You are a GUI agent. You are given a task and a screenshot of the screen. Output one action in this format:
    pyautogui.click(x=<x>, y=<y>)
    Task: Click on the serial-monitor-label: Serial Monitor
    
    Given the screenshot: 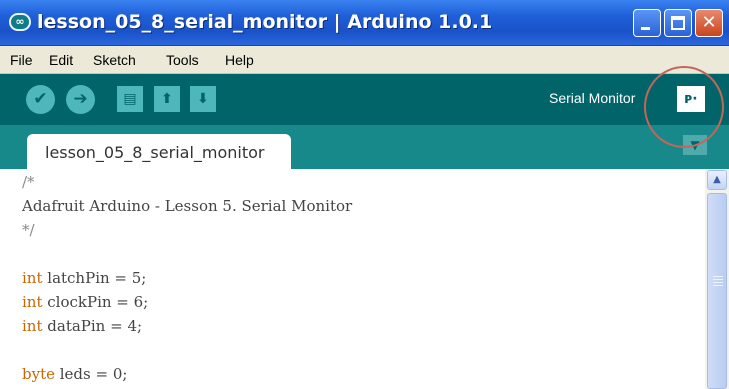 What is the action you would take?
    pyautogui.click(x=592, y=98)
    